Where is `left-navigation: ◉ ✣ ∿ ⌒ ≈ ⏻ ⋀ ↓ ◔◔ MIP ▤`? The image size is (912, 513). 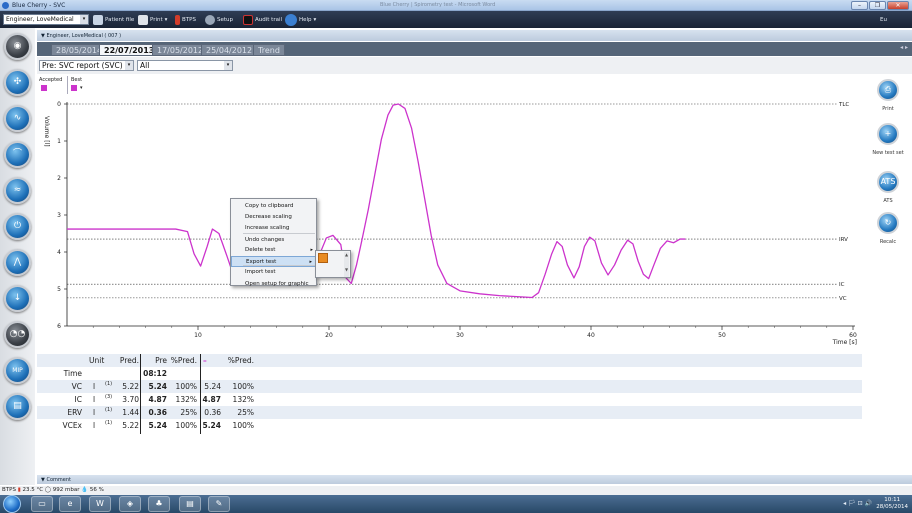
left-navigation: ◉ ✣ ∿ ⌒ ≈ ⏻ ⋀ ↓ ◔◔ MIP ▤ is located at coordinates (17, 256).